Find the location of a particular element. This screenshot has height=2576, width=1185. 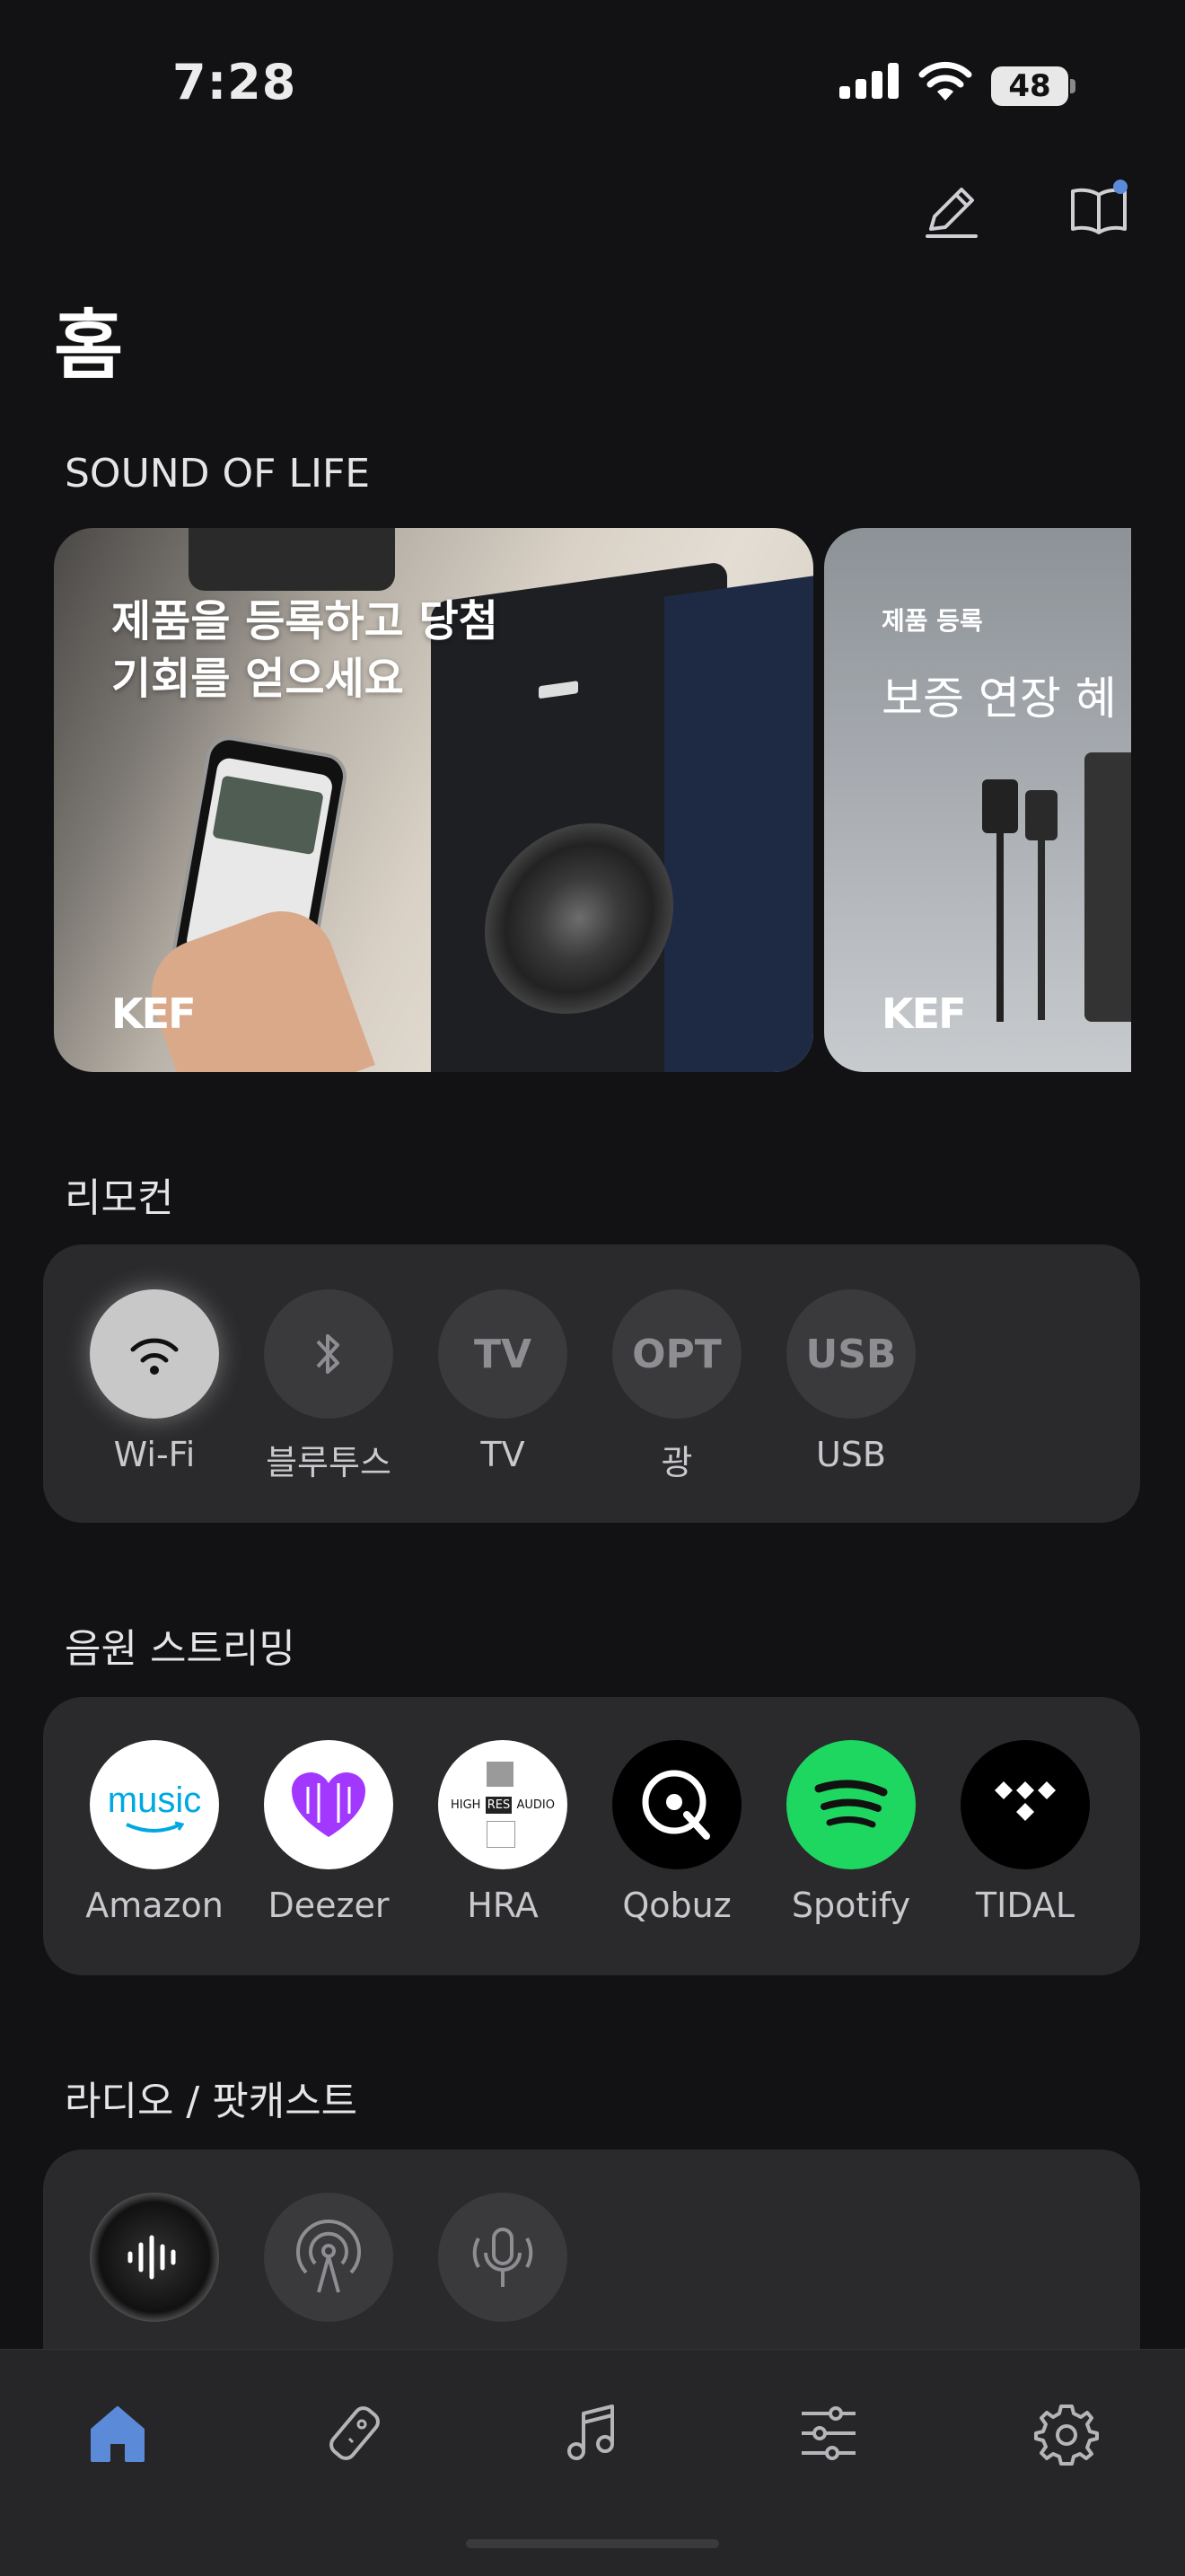

tab-music is located at coordinates (592, 2433).